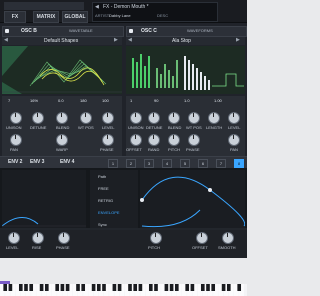  What do you see at coordinates (131, 100) in the screenshot?
I see `osc-b-unison-value: 1` at bounding box center [131, 100].